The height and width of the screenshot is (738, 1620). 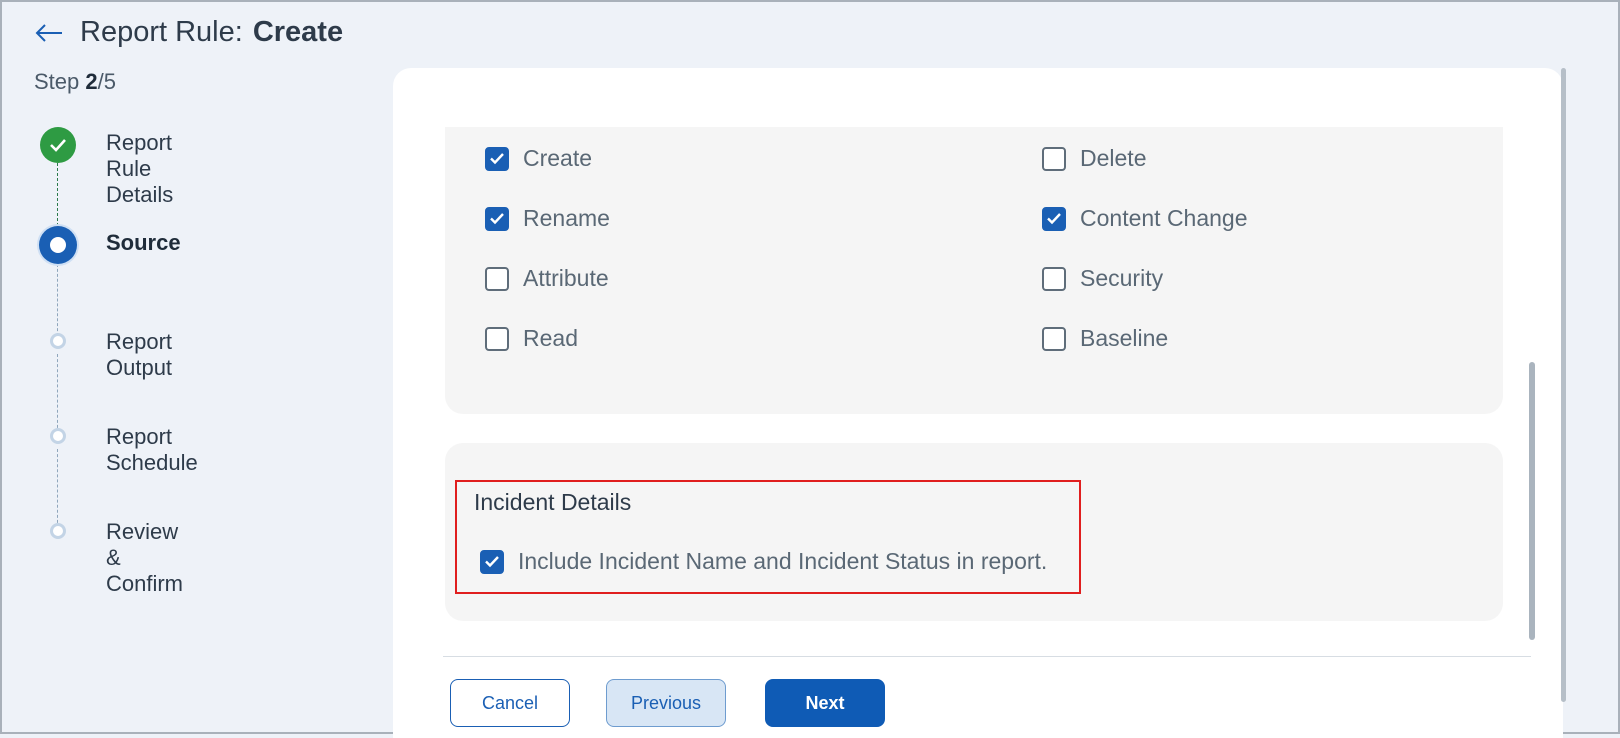 What do you see at coordinates (1054, 278) in the screenshot?
I see `checkbox-security` at bounding box center [1054, 278].